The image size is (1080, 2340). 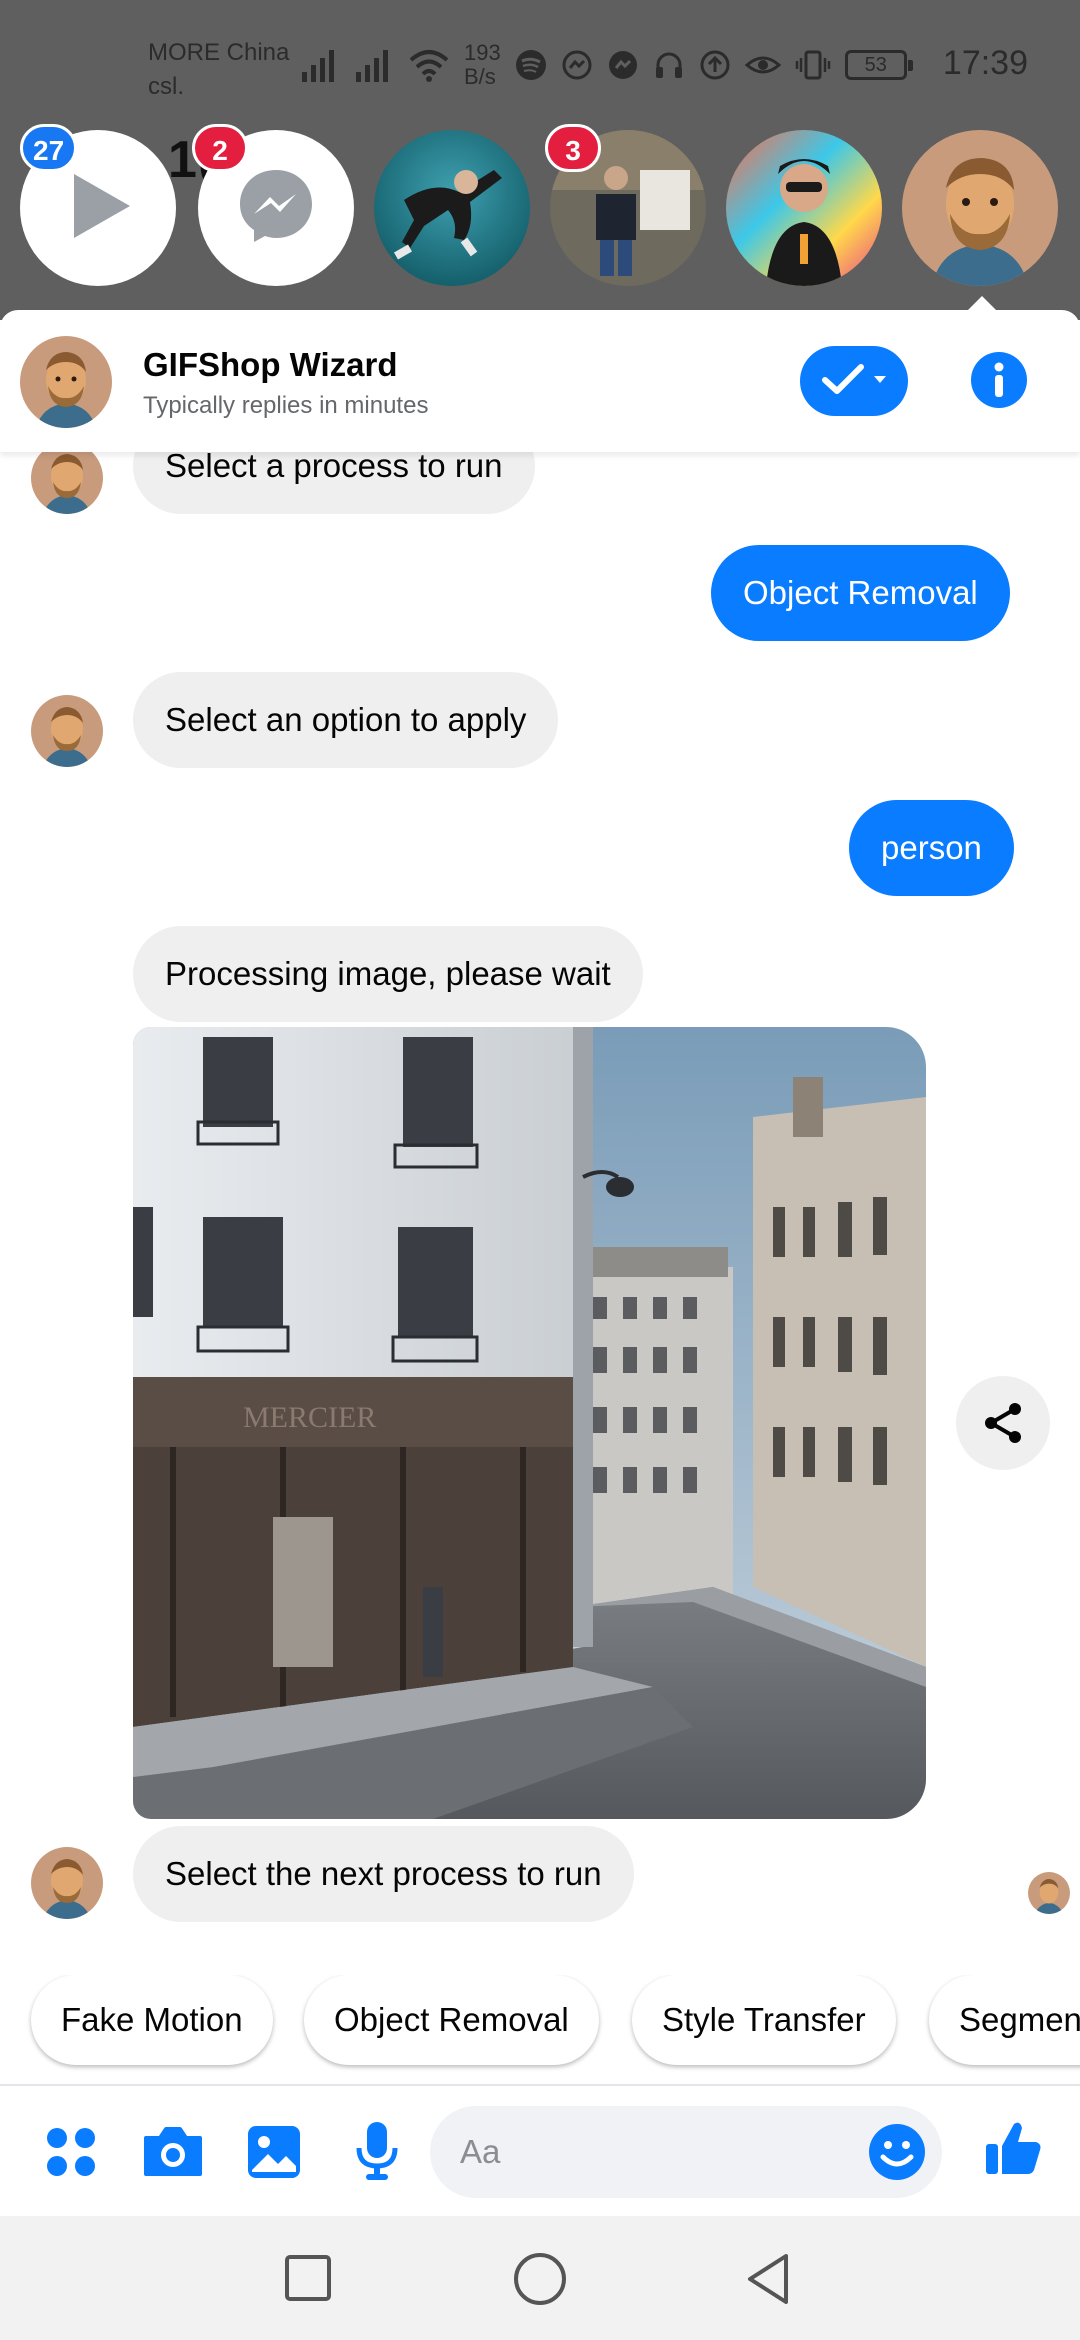 I want to click on play-icon, so click(x=98, y=208).